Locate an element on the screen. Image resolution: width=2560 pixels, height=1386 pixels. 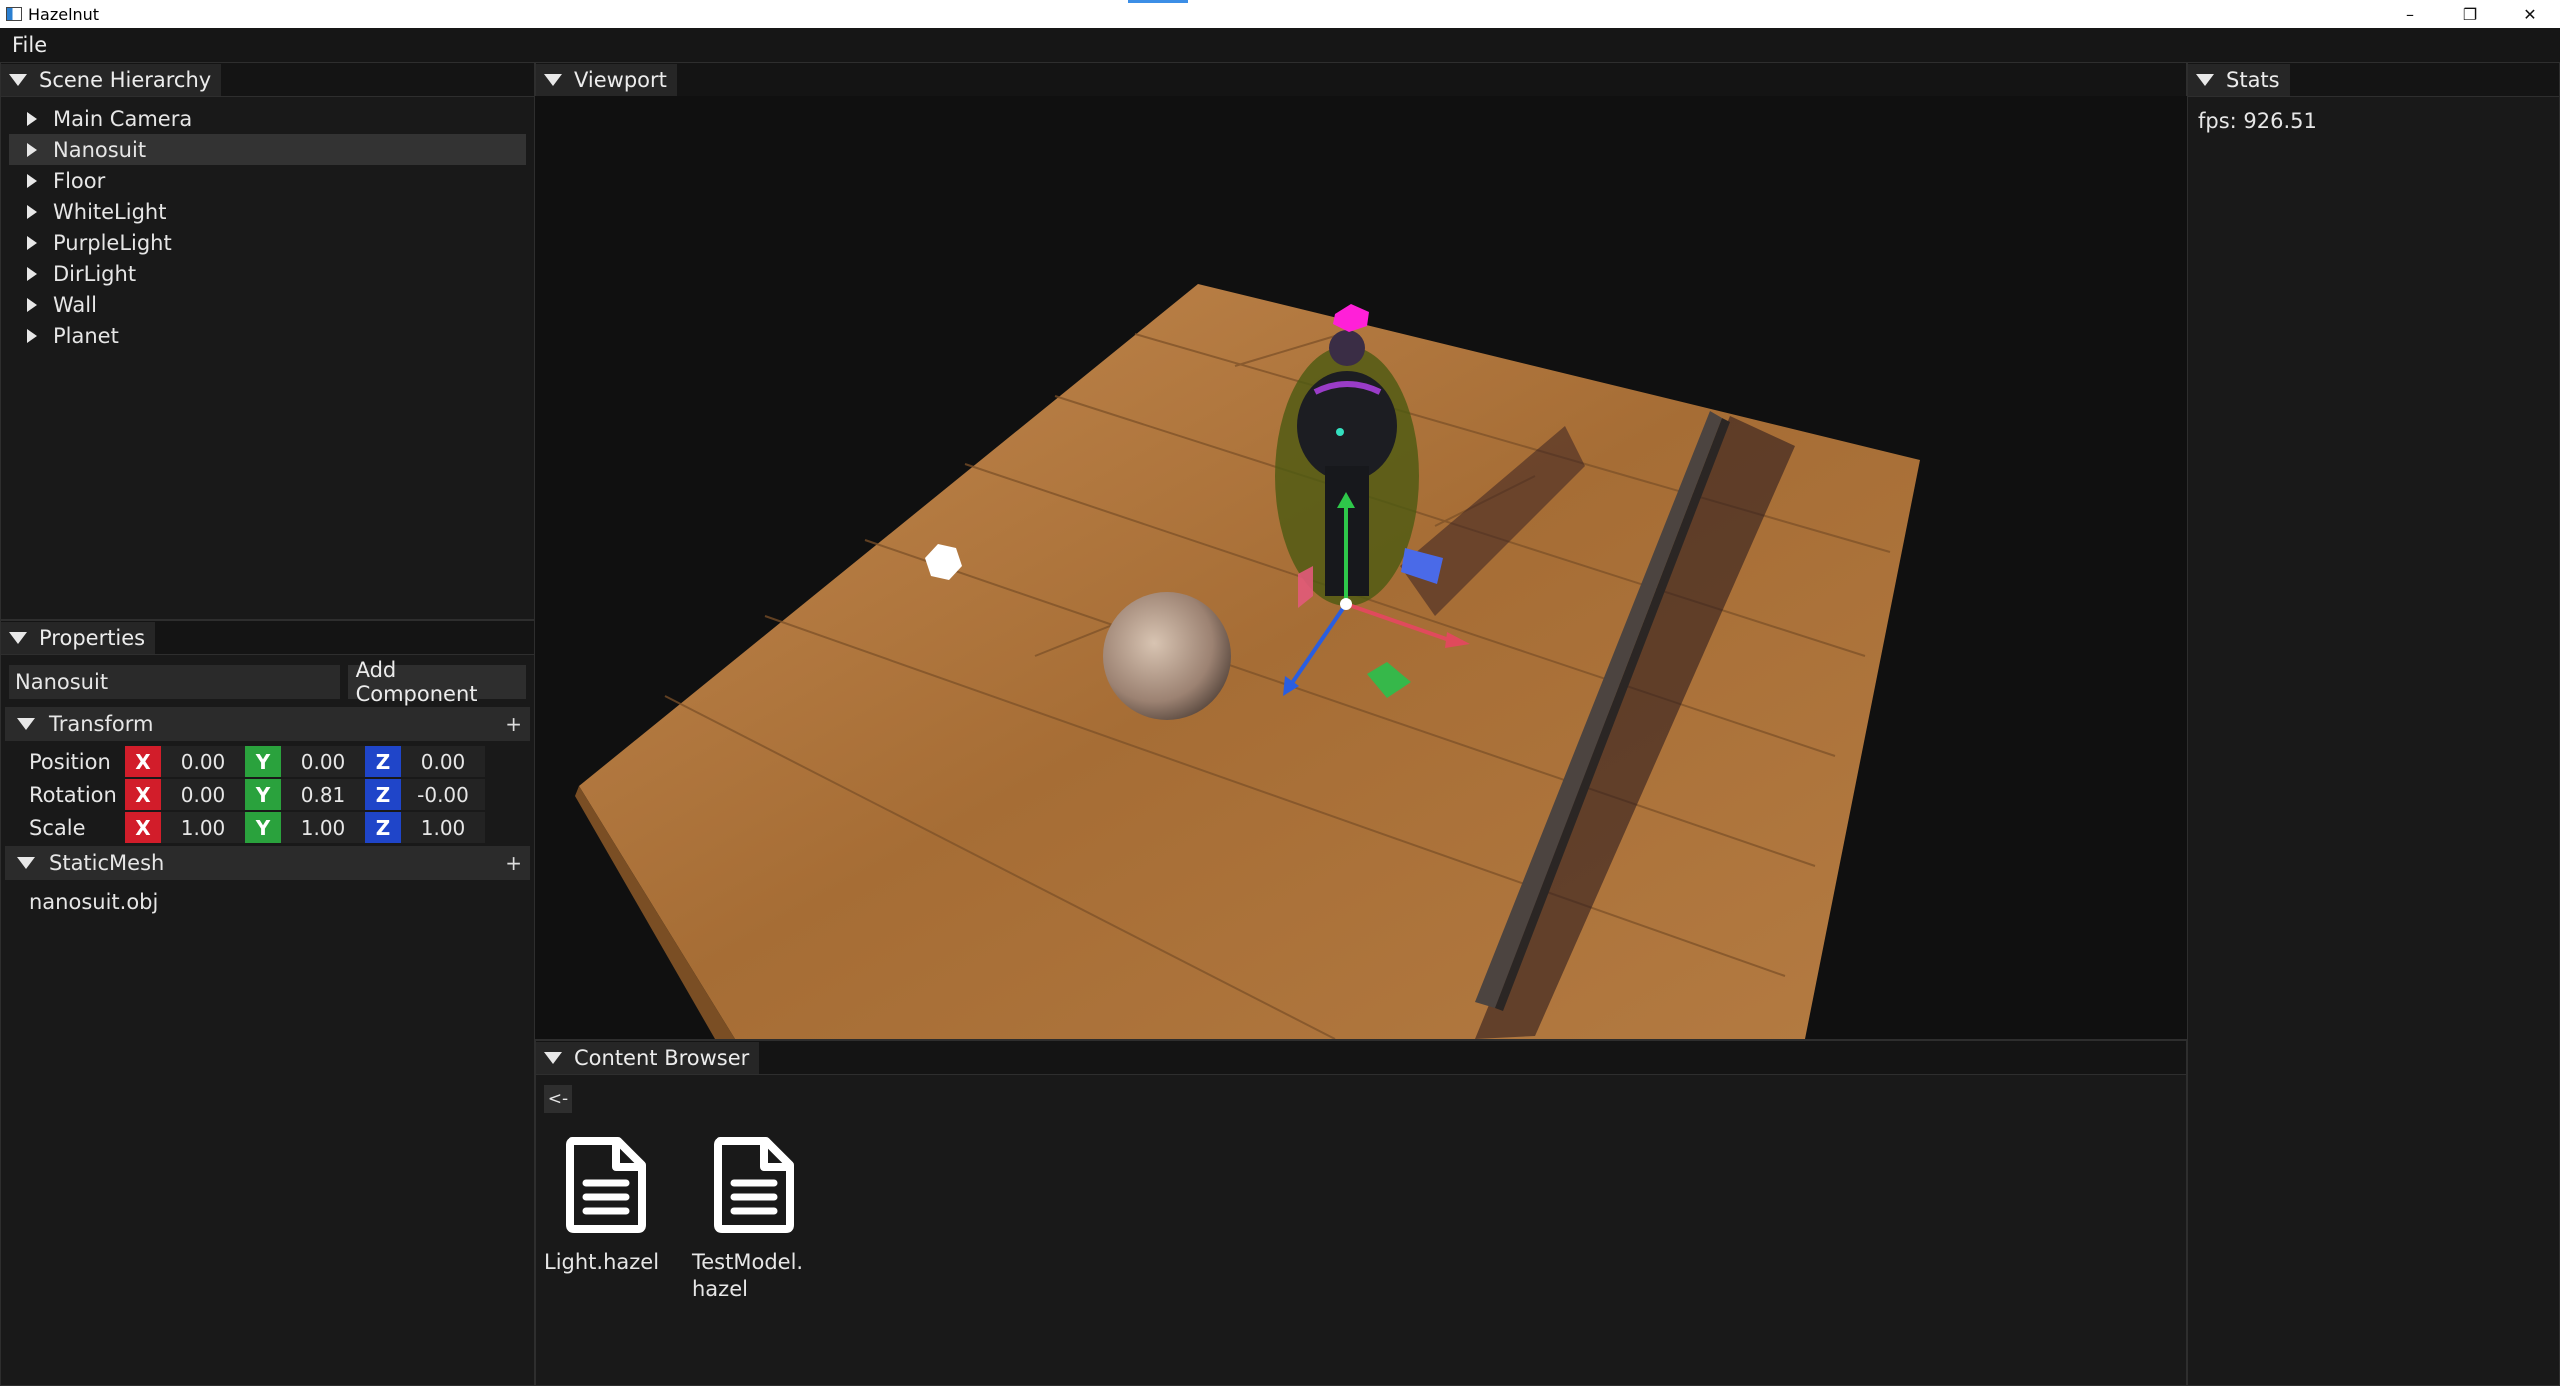
stats-header: Stats is located at coordinates (2373, 80).